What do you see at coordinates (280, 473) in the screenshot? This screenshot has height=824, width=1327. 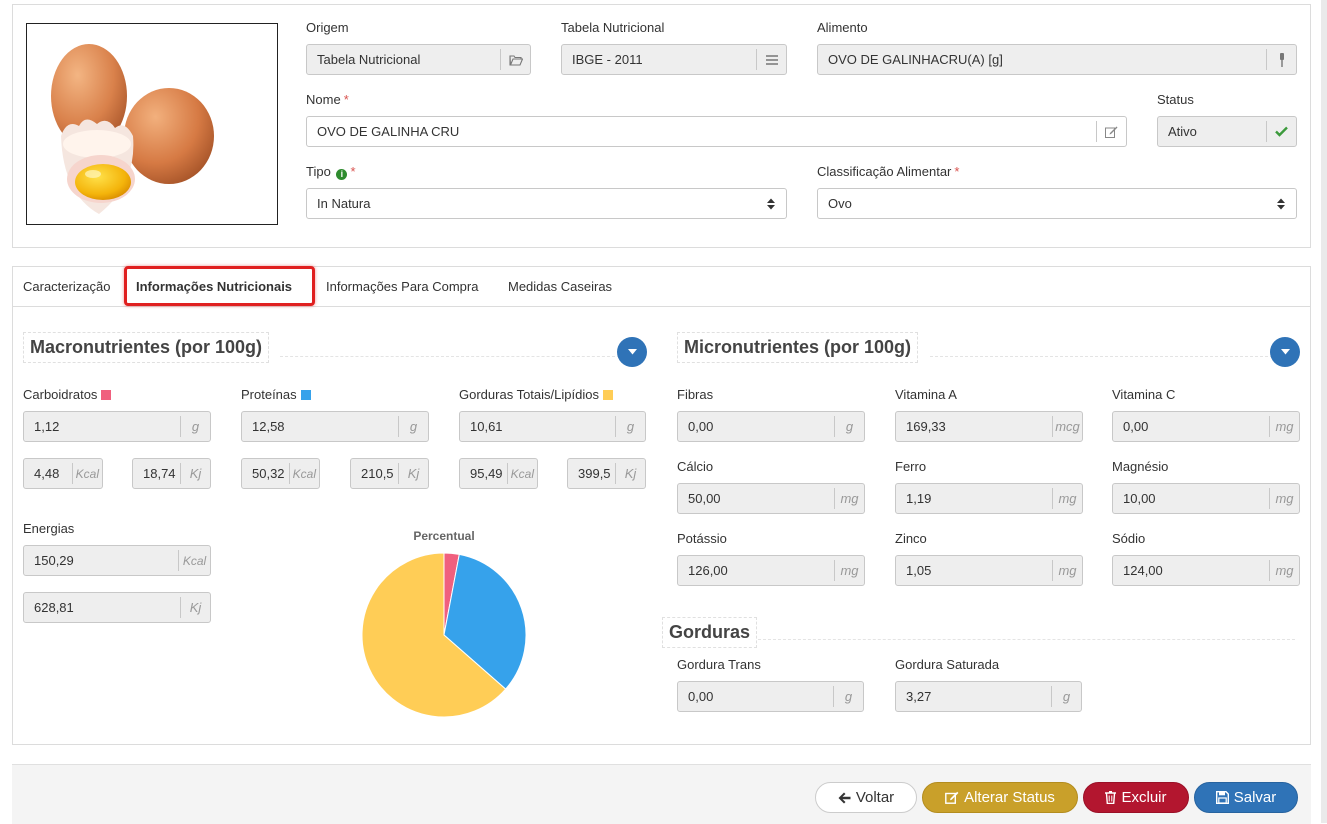 I see `prot-kcal-field: 50,32 Kcal` at bounding box center [280, 473].